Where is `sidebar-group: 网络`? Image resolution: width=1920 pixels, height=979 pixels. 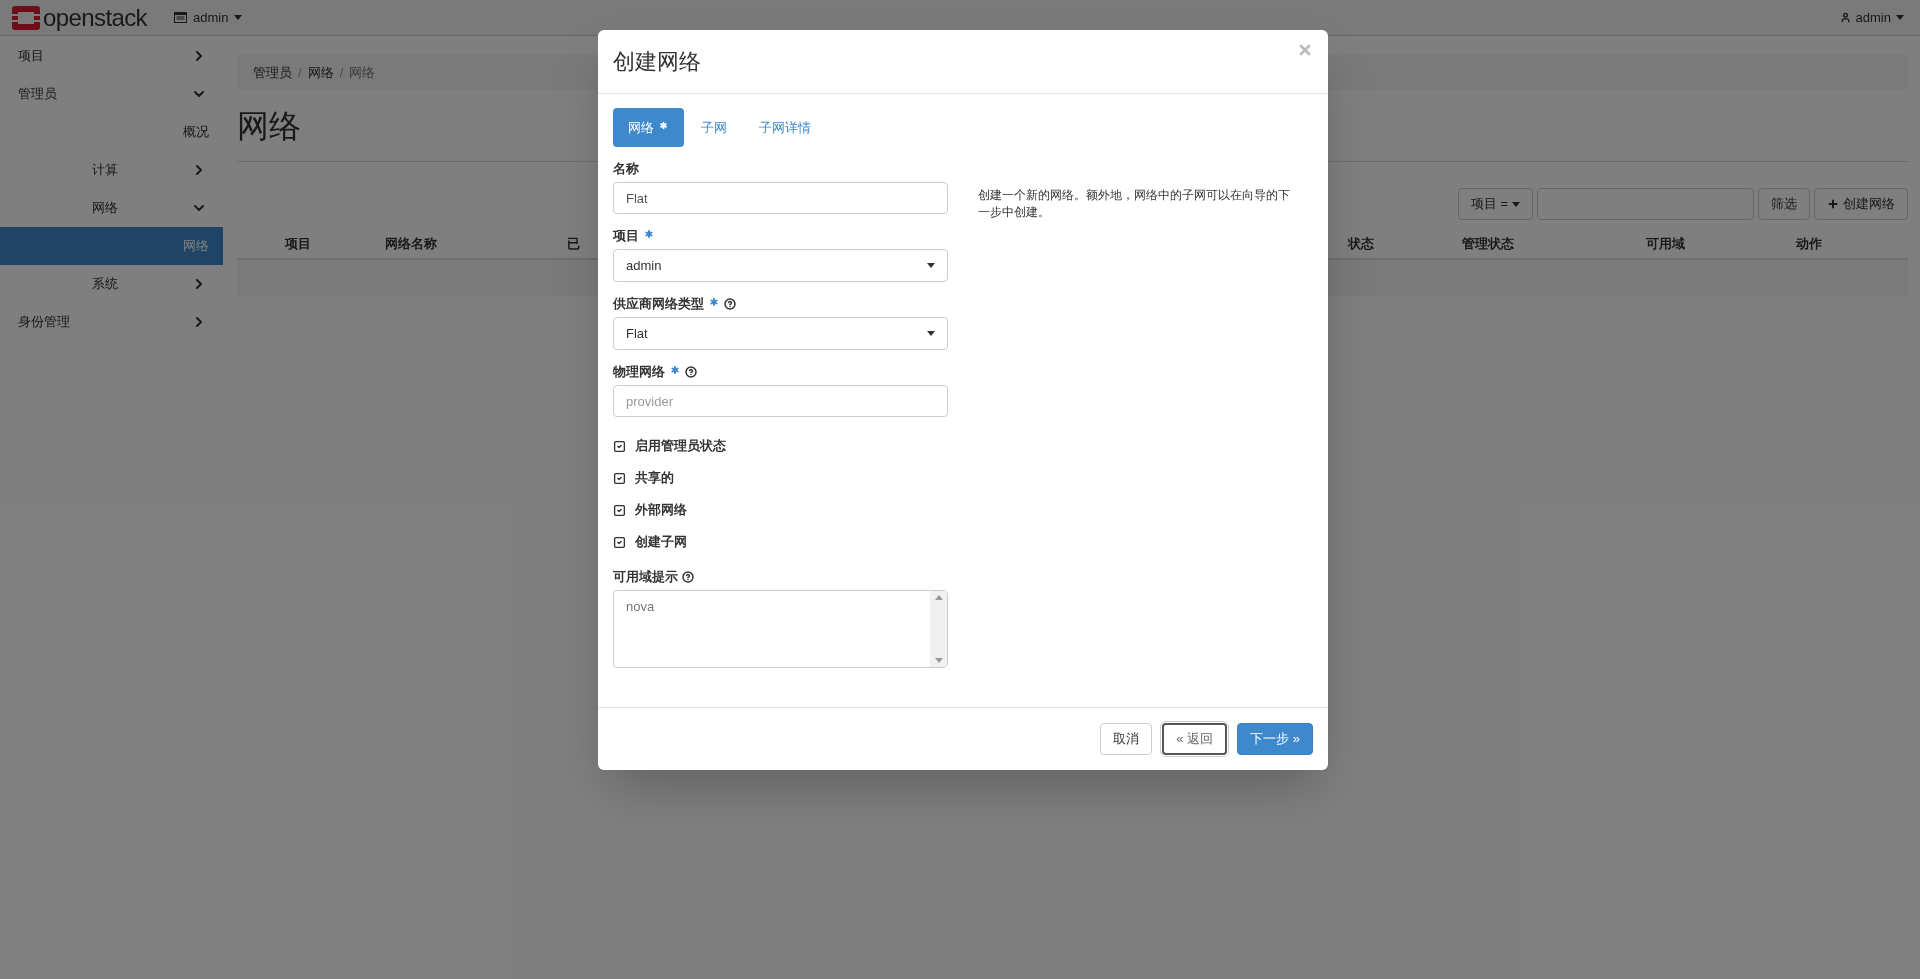 sidebar-group: 网络 is located at coordinates (111, 208).